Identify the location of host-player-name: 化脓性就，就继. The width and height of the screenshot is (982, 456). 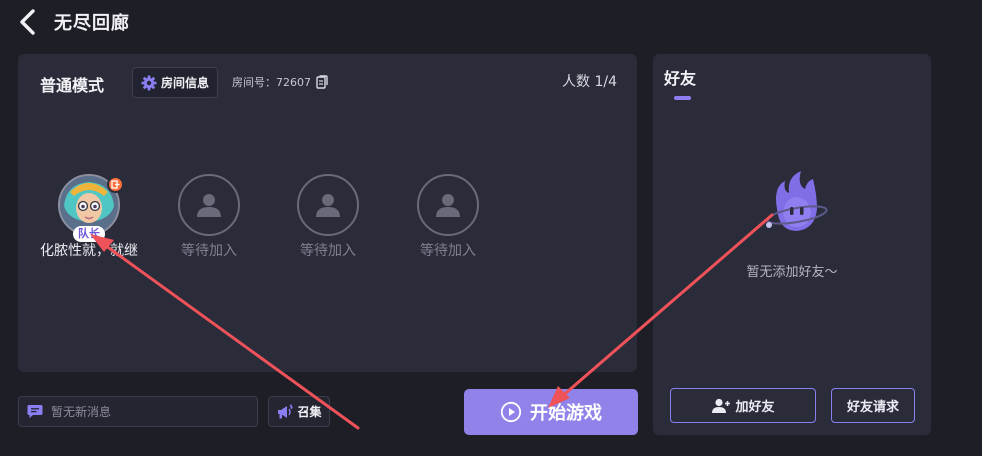
(89, 251).